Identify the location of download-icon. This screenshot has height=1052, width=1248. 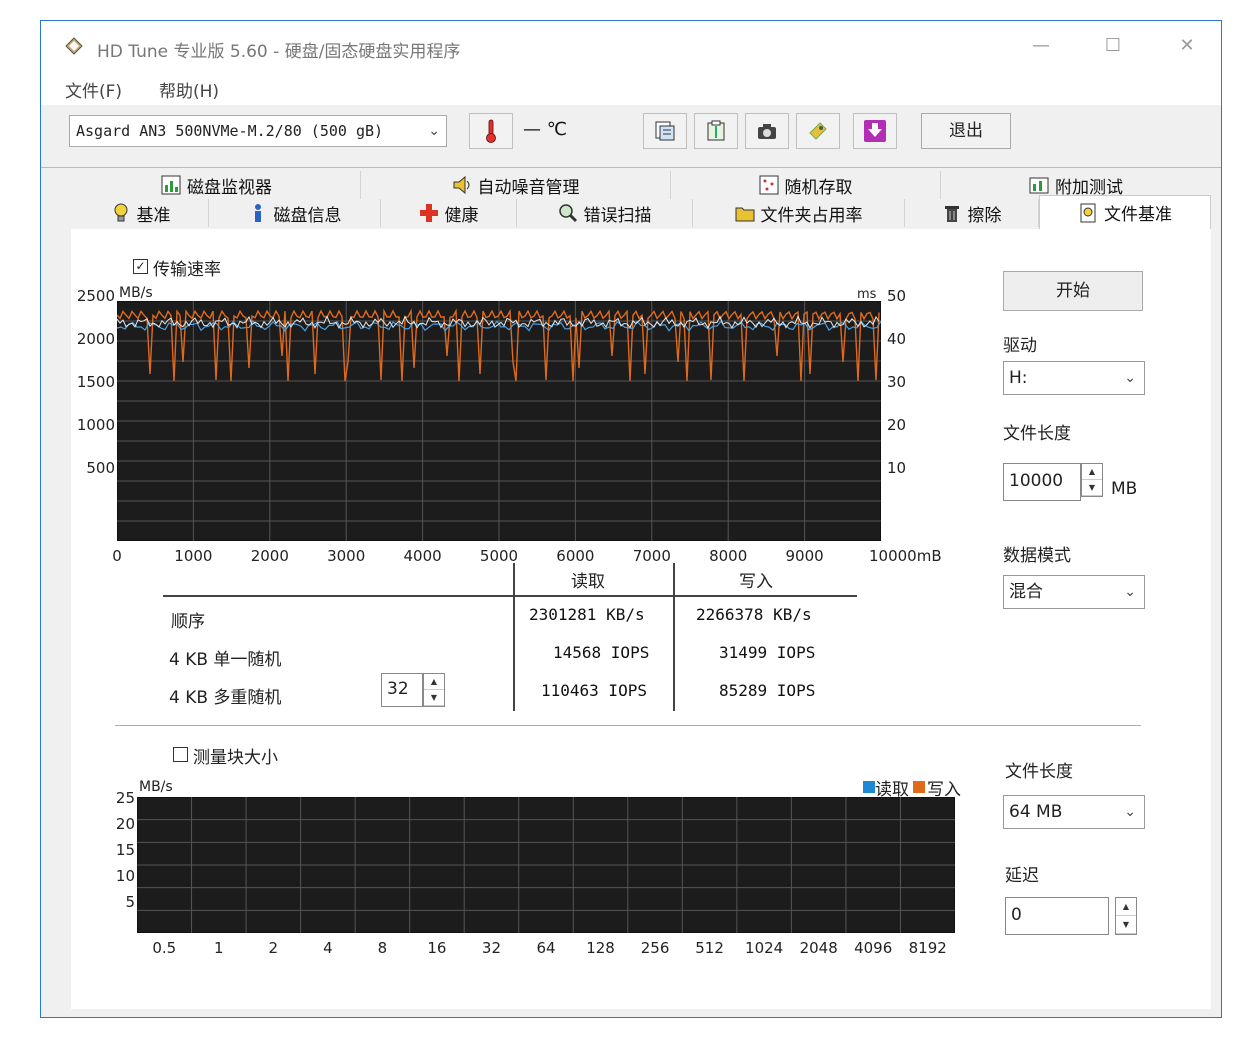
(875, 131).